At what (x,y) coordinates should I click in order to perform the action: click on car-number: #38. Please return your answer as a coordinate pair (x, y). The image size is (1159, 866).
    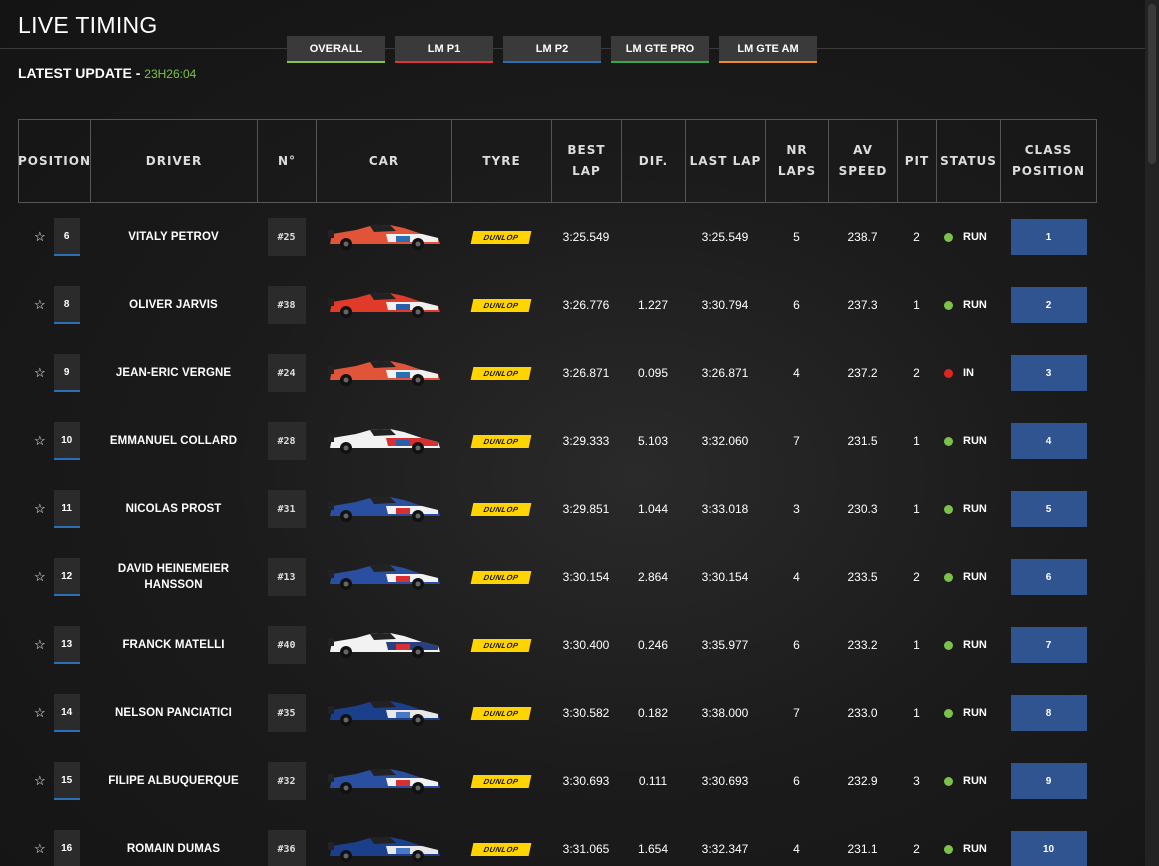
    Looking at the image, I should click on (286, 305).